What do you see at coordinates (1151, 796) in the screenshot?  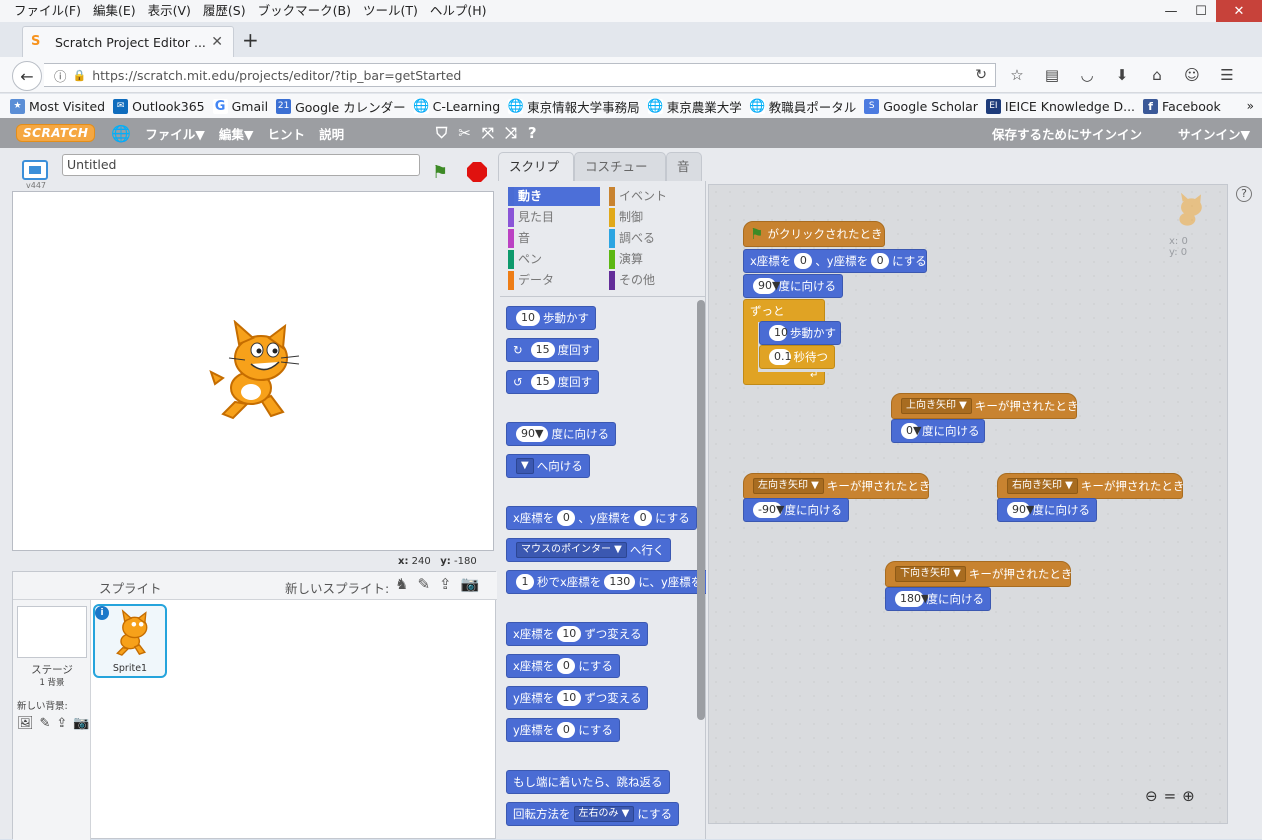 I see `zoom-out-icon: ⊖` at bounding box center [1151, 796].